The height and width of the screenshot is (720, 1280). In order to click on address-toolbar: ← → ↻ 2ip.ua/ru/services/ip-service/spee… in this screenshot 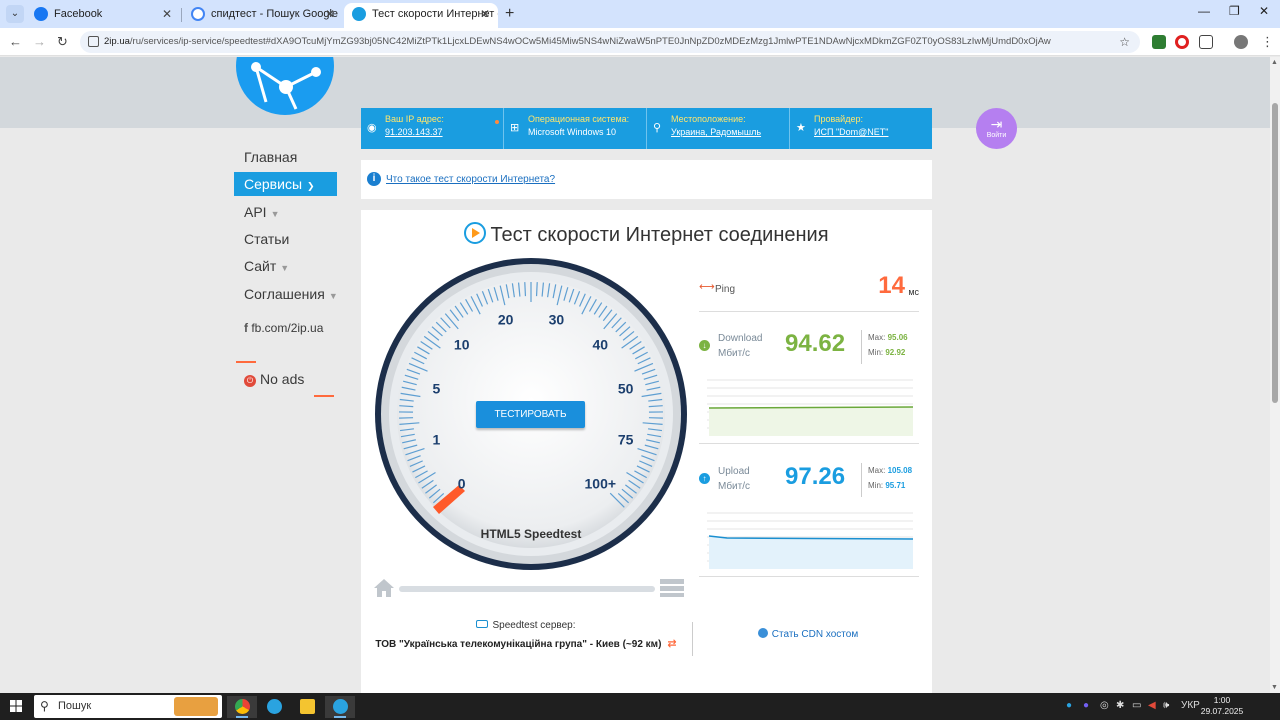, I will do `click(640, 42)`.